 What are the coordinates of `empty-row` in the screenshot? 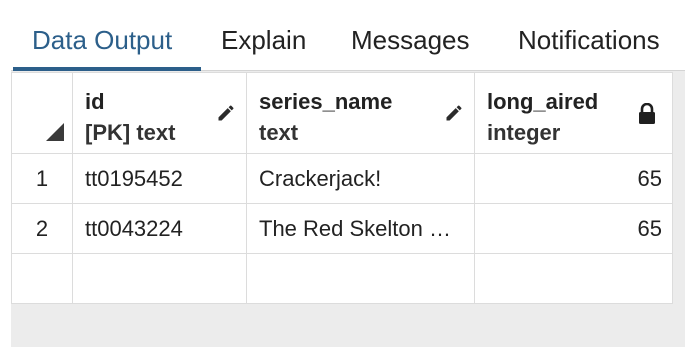 It's located at (342, 278).